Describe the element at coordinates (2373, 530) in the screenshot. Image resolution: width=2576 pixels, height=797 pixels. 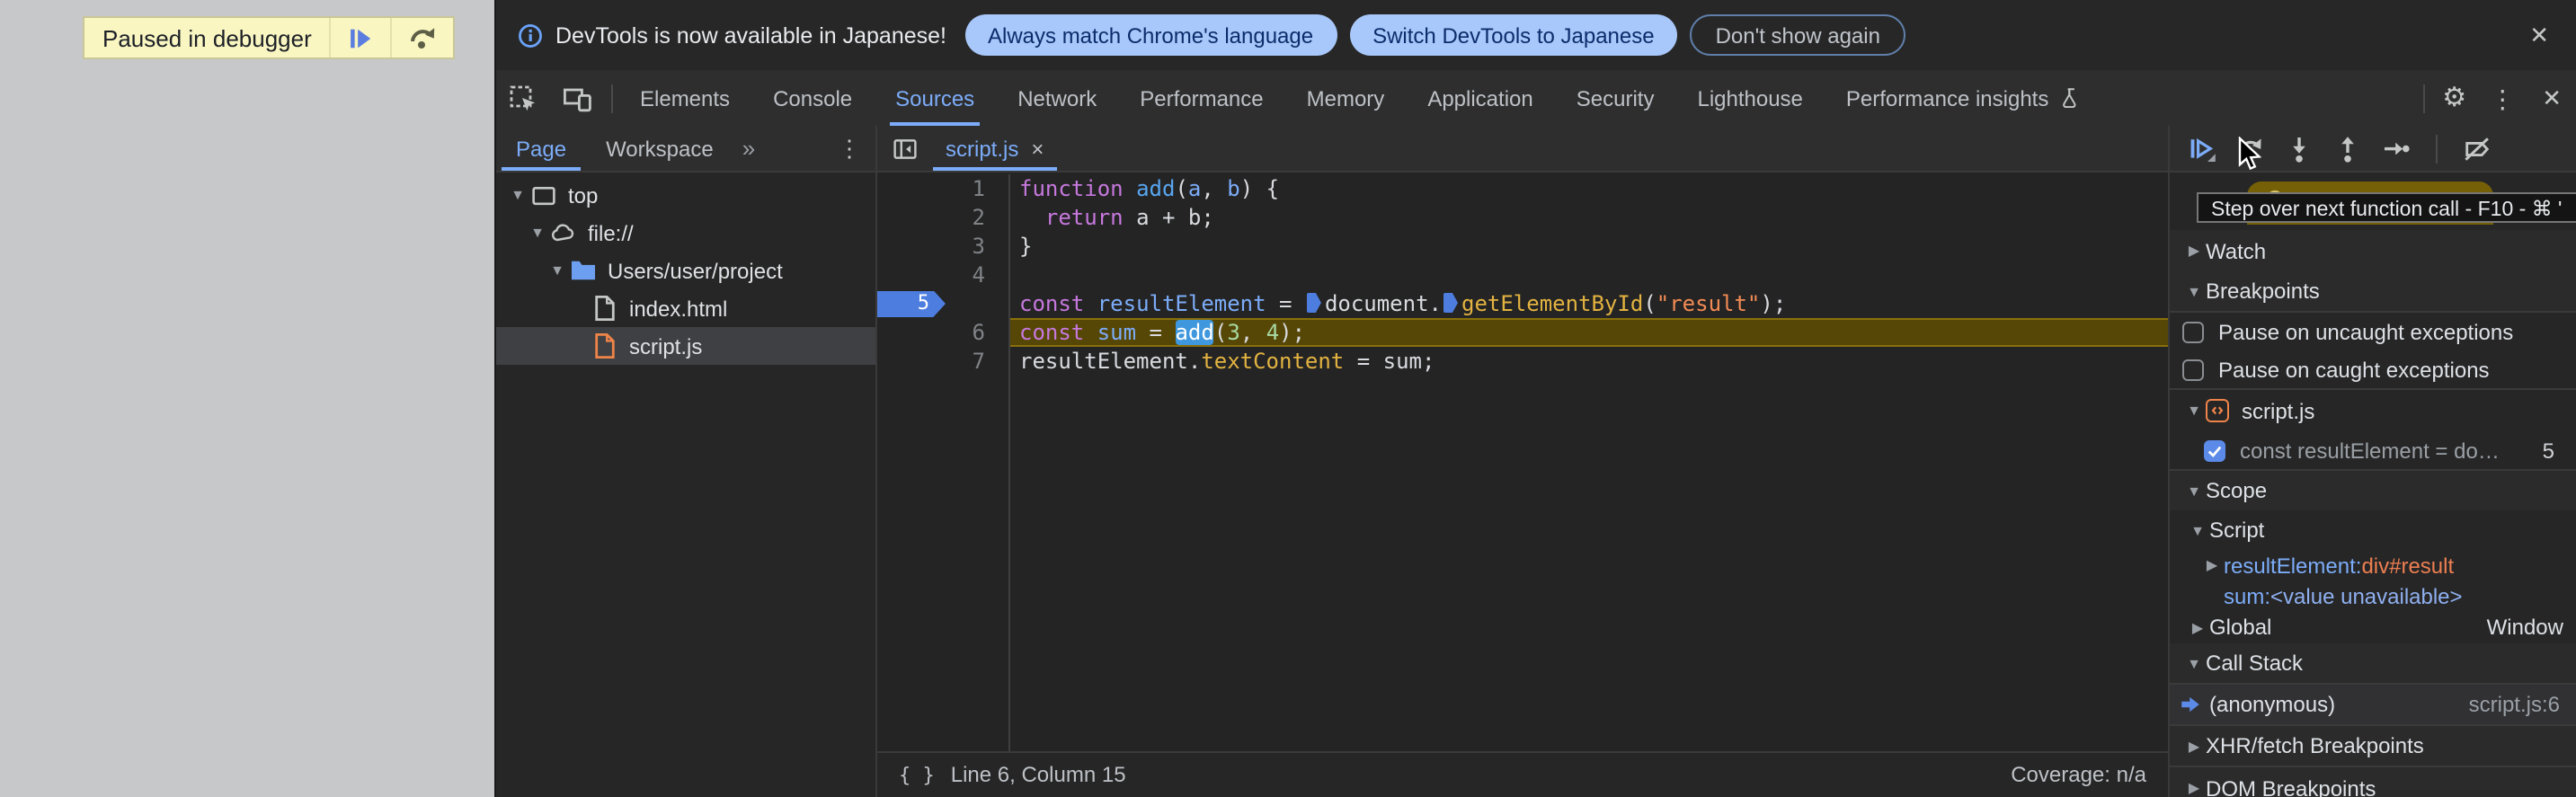
I see `scope-script-row: ▼ Script` at that location.